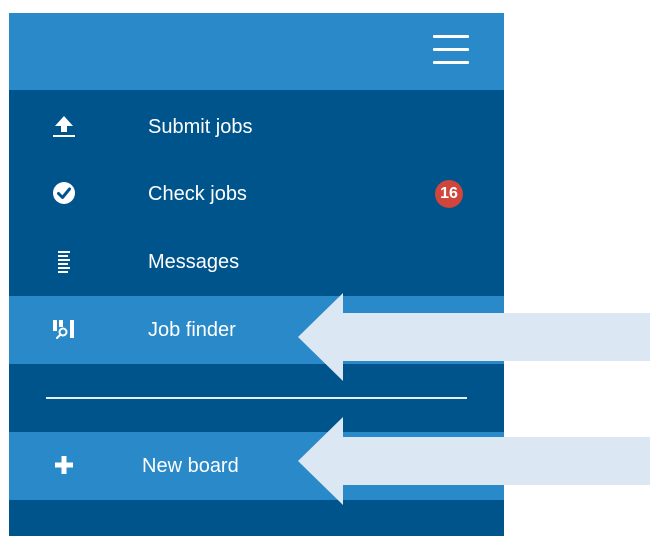 The image size is (650, 536). I want to click on plus-icon, so click(64, 465).